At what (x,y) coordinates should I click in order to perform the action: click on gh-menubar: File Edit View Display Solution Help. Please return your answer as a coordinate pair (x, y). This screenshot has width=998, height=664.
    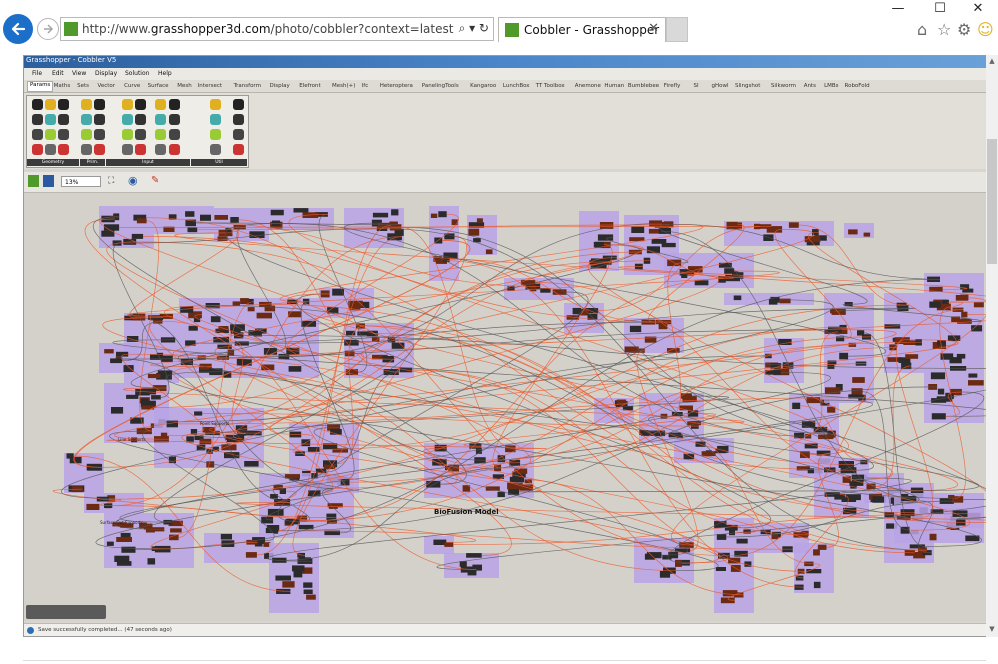
    Looking at the image, I should click on (505, 74).